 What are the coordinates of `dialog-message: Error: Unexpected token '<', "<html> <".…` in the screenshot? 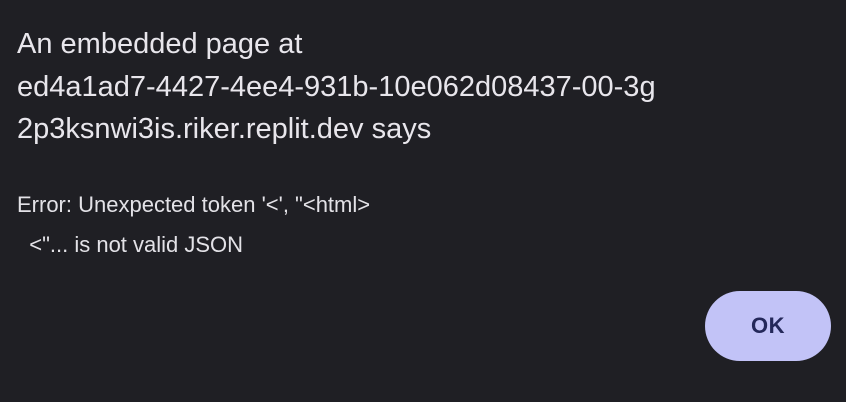 It's located at (194, 224).